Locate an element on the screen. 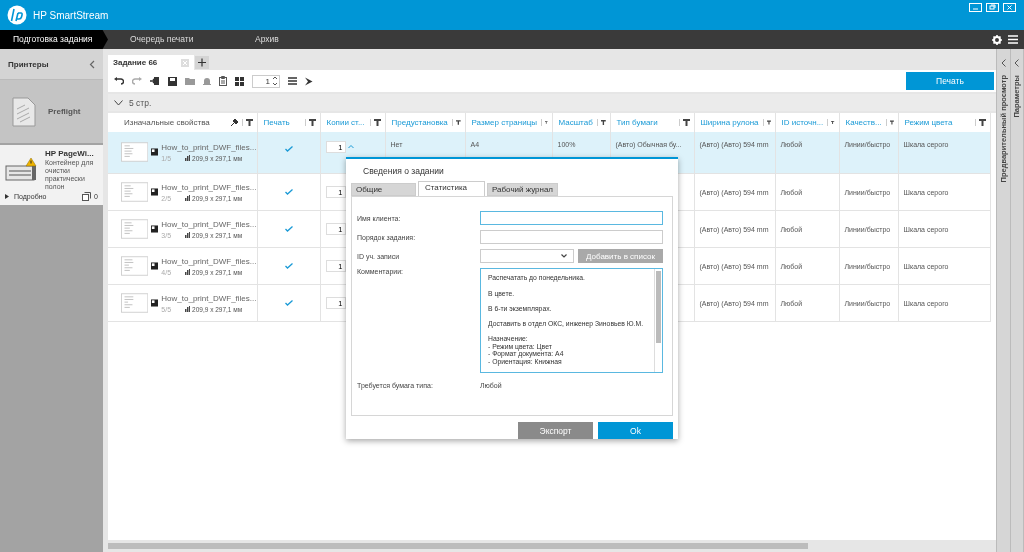  nav-tab: Архив is located at coordinates (295, 39).